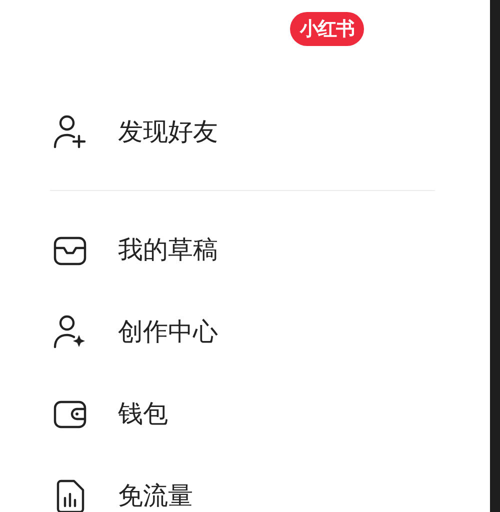 The image size is (500, 512). I want to click on add-user-icon, so click(70, 132).